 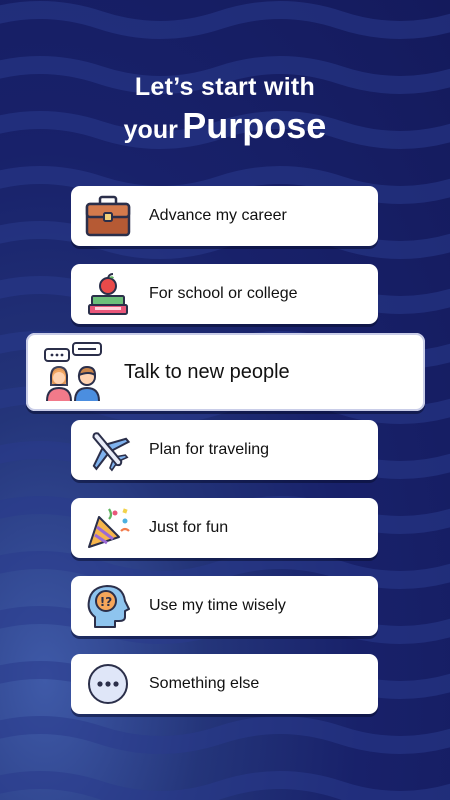 I want to click on people-chat-icon, so click(x=74, y=372).